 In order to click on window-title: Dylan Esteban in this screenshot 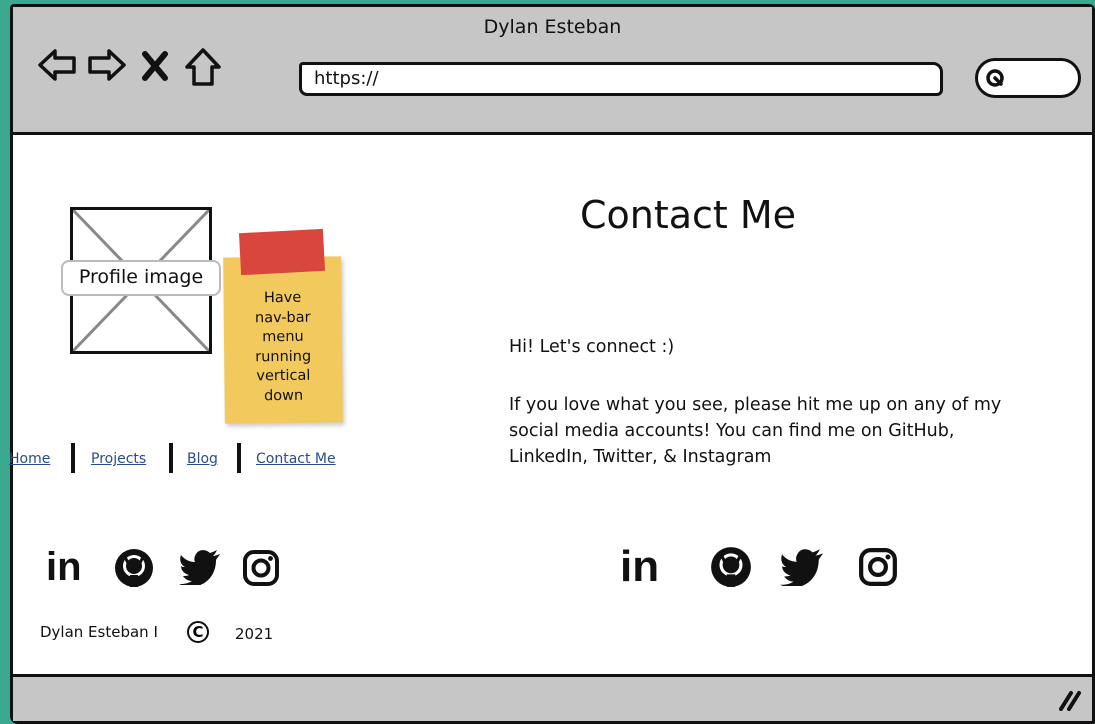, I will do `click(552, 27)`.